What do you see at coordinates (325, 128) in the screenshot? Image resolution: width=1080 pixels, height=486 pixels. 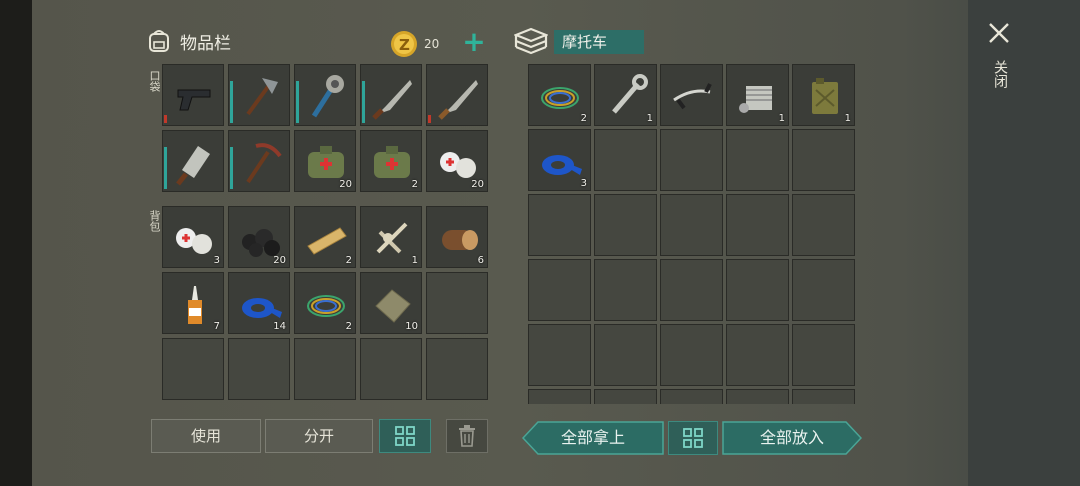 I see `pocket-grid: 20 2 20` at bounding box center [325, 128].